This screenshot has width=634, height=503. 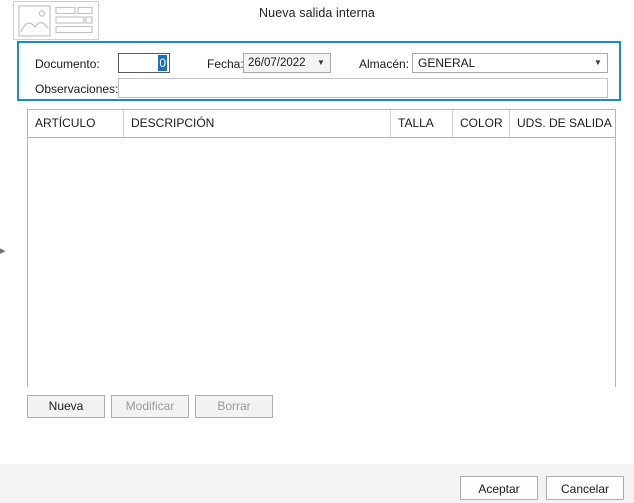 What do you see at coordinates (162, 63) in the screenshot?
I see `documento-value: 0` at bounding box center [162, 63].